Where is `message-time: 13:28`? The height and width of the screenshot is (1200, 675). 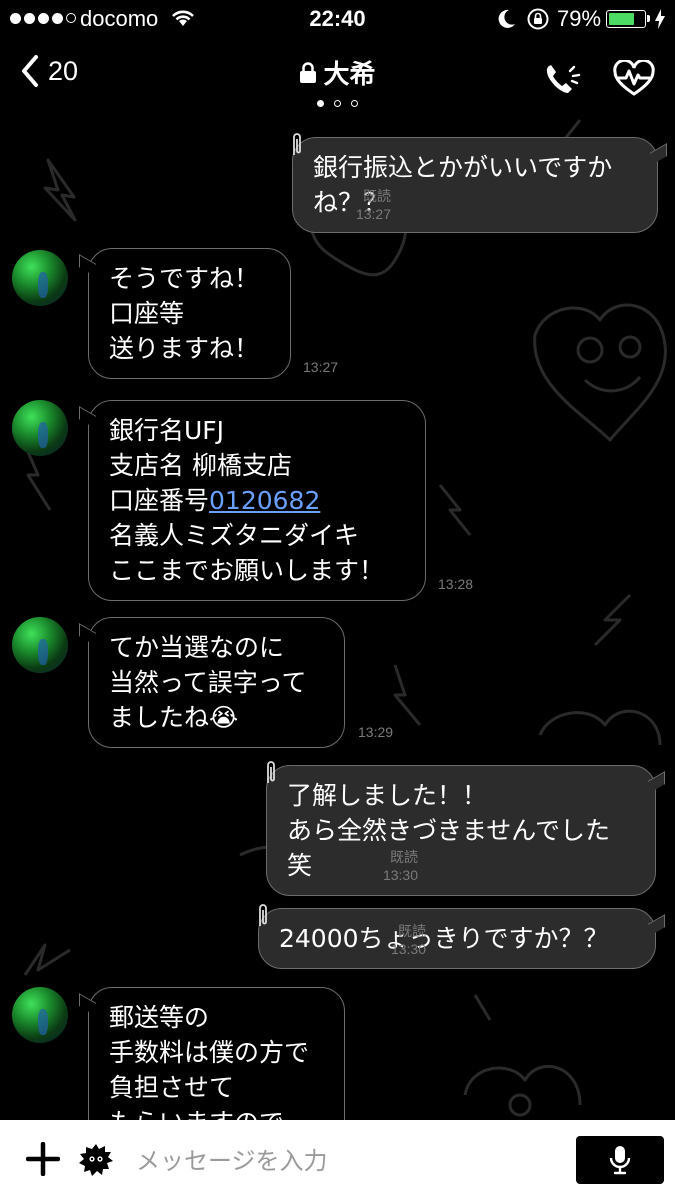 message-time: 13:28 is located at coordinates (456, 584).